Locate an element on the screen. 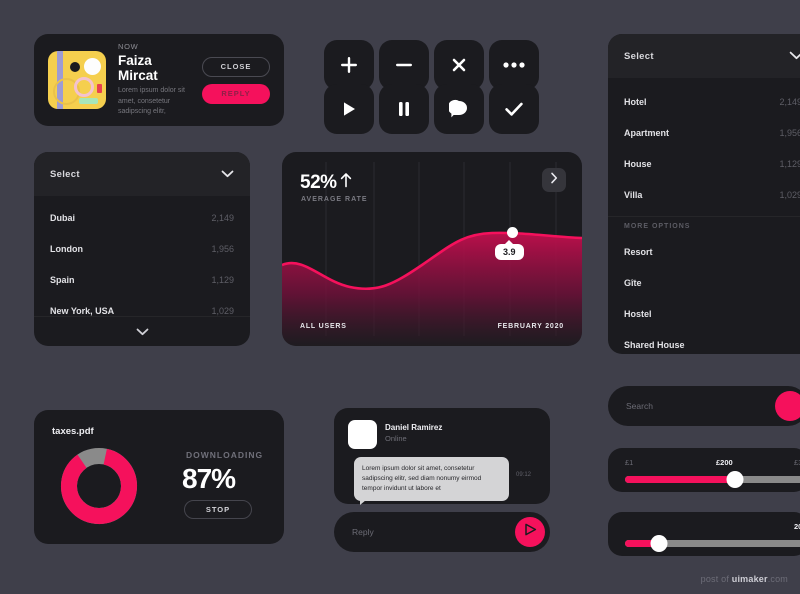  camera-avatar-icon is located at coordinates (77, 80).